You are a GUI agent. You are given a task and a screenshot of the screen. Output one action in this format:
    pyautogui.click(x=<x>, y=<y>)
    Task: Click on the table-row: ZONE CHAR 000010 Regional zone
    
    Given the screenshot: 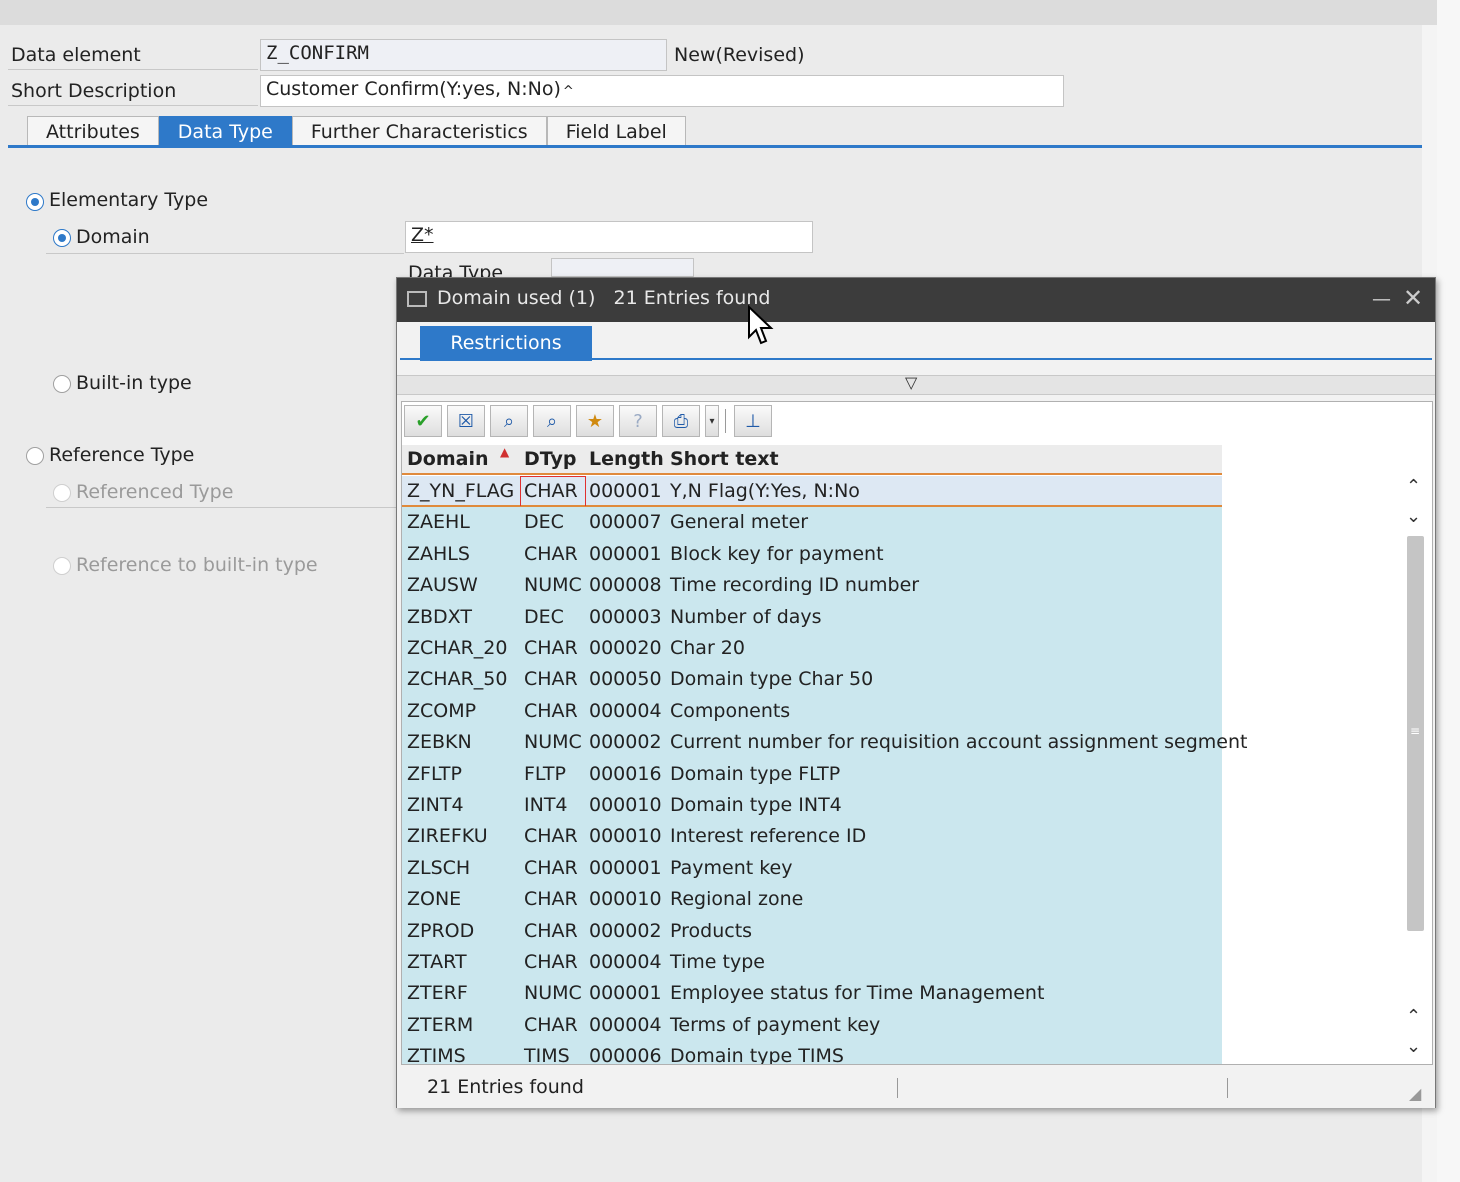 What is the action you would take?
    pyautogui.click(x=812, y=900)
    